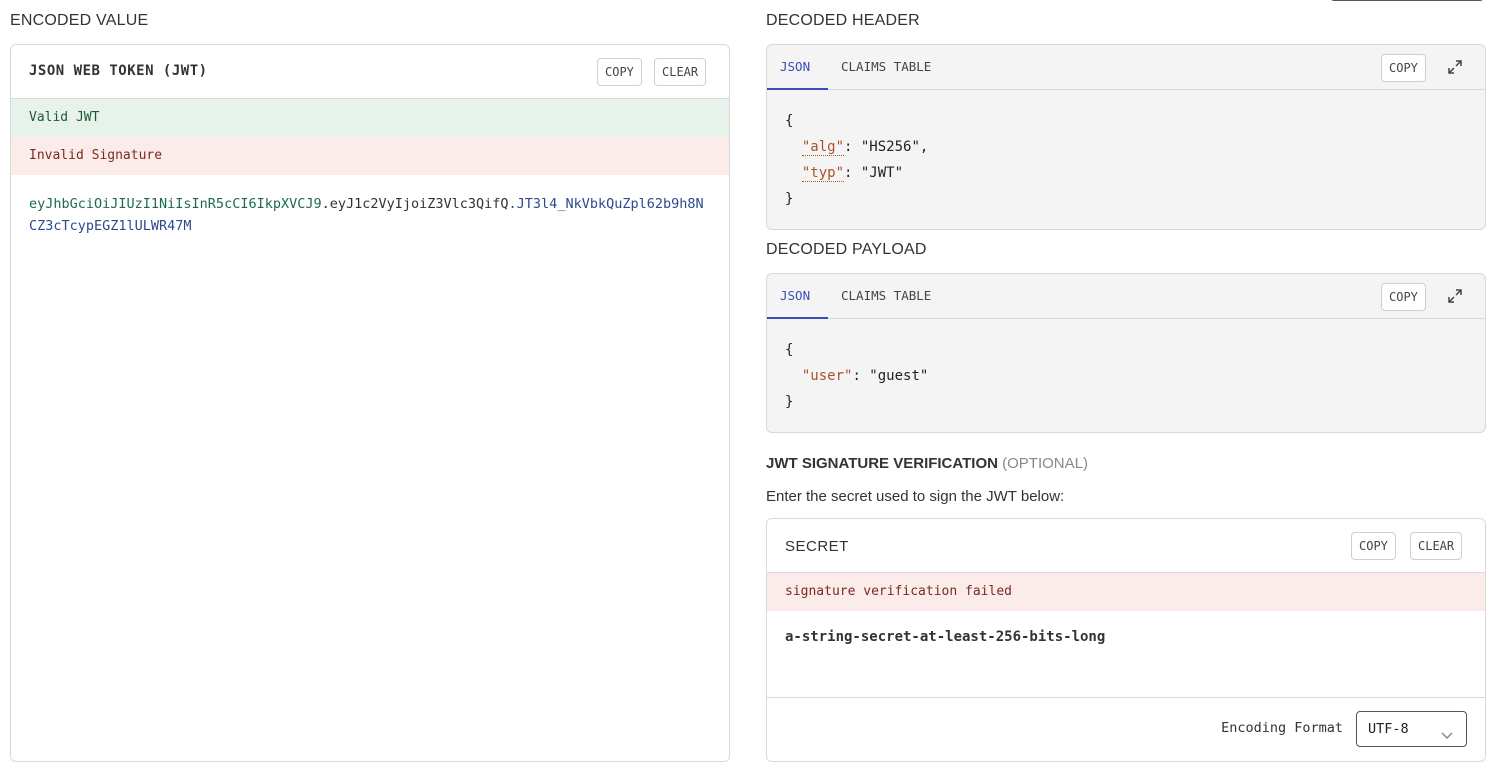 The height and width of the screenshot is (771, 1496). What do you see at coordinates (1407, 0) in the screenshot?
I see `top-right-button-edge` at bounding box center [1407, 0].